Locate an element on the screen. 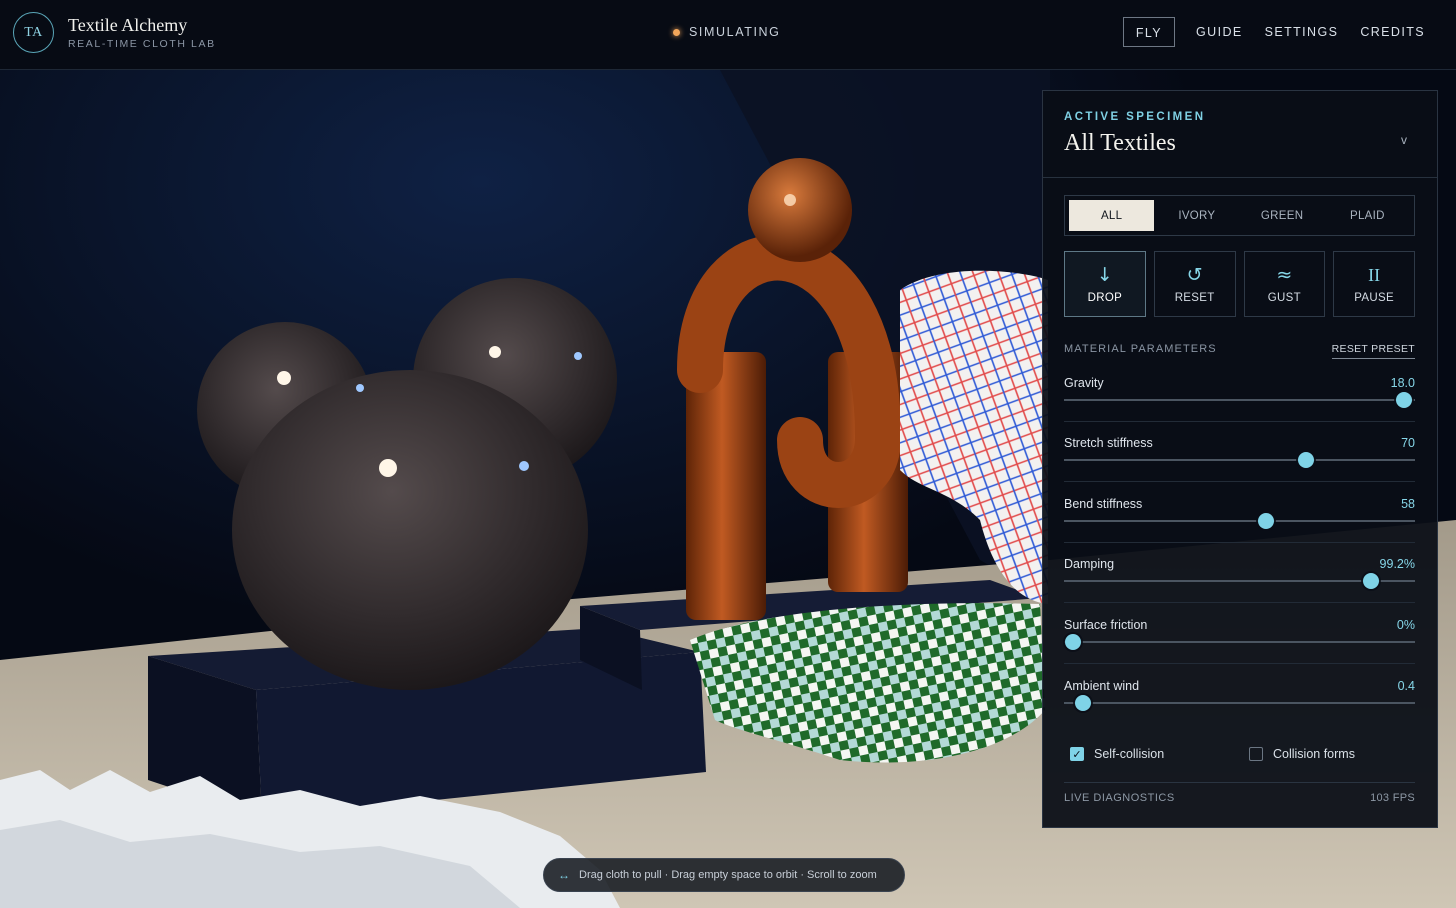 The image size is (1456, 908). fps-readout: 103 FPS is located at coordinates (1392, 798).